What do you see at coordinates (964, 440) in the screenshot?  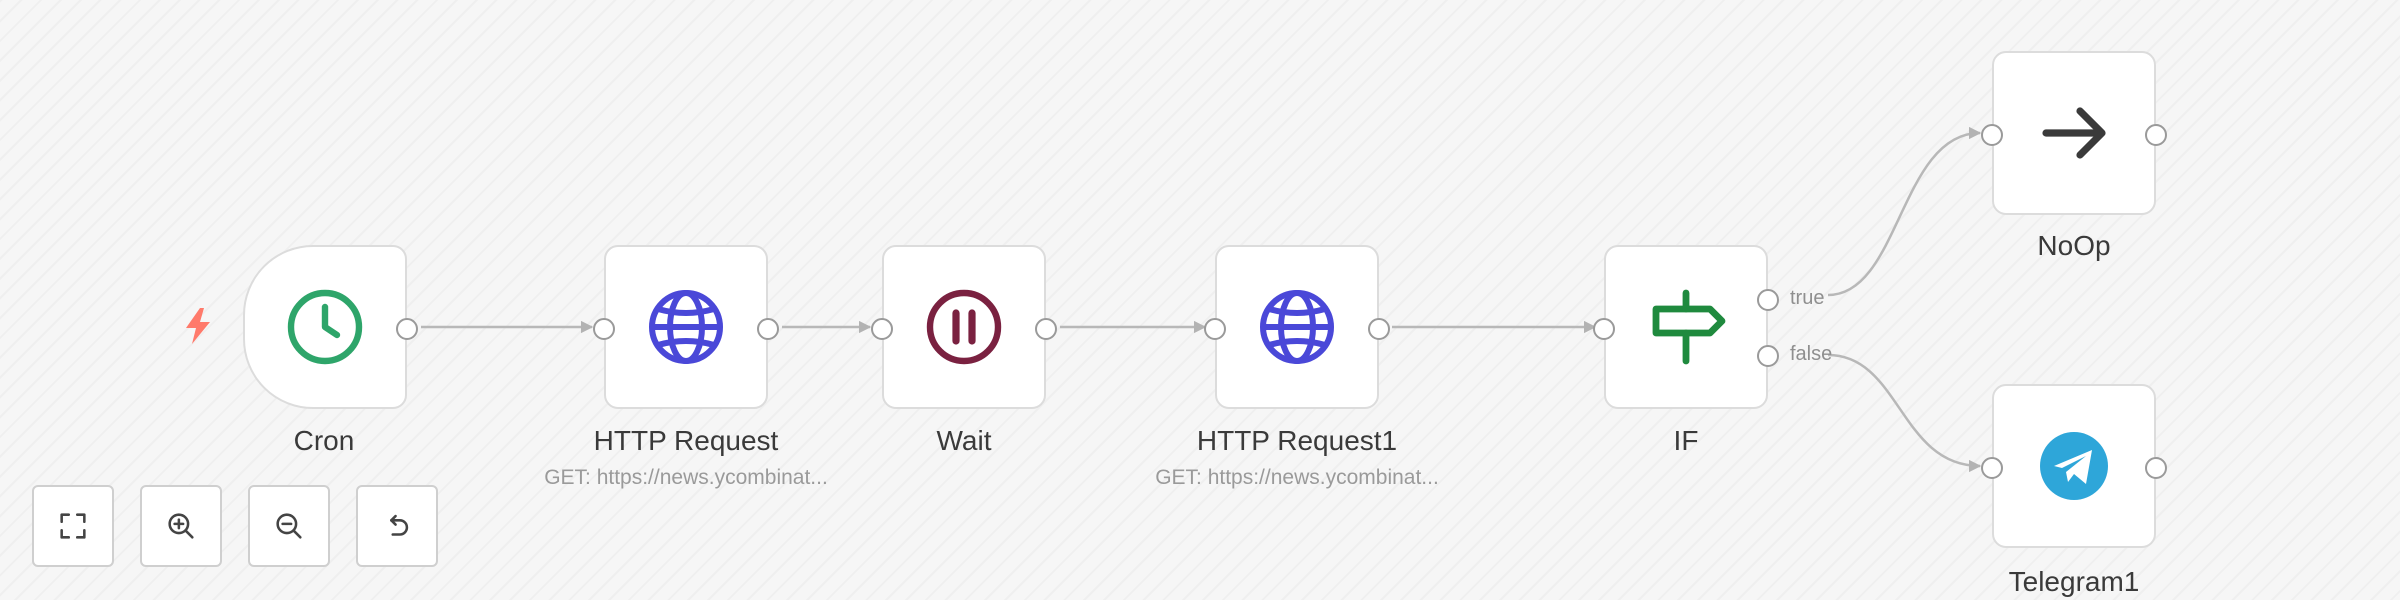 I see `node-label-wait: Wait` at bounding box center [964, 440].